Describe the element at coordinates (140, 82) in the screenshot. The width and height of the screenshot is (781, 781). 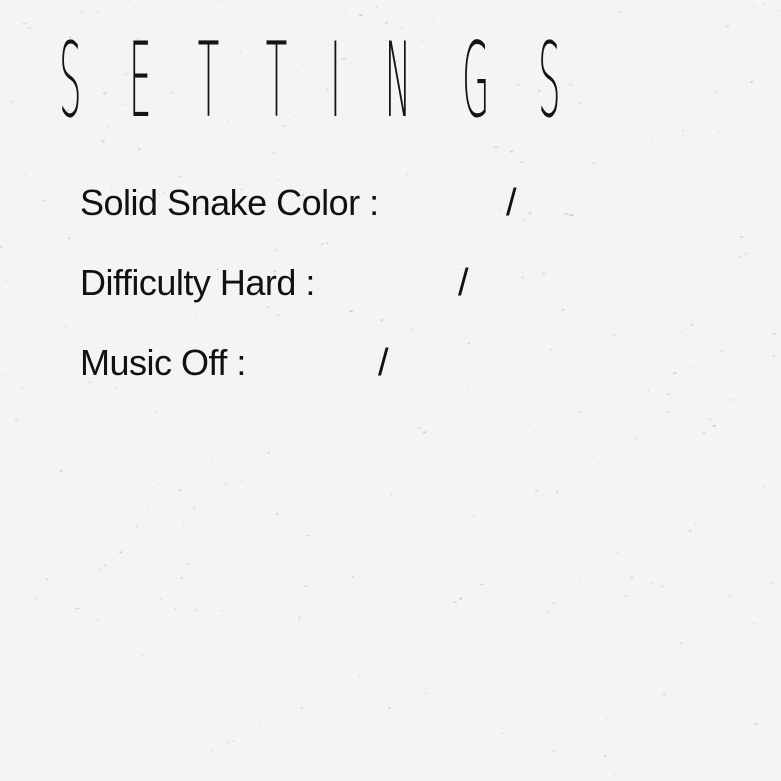
I see `title-letter: E` at that location.